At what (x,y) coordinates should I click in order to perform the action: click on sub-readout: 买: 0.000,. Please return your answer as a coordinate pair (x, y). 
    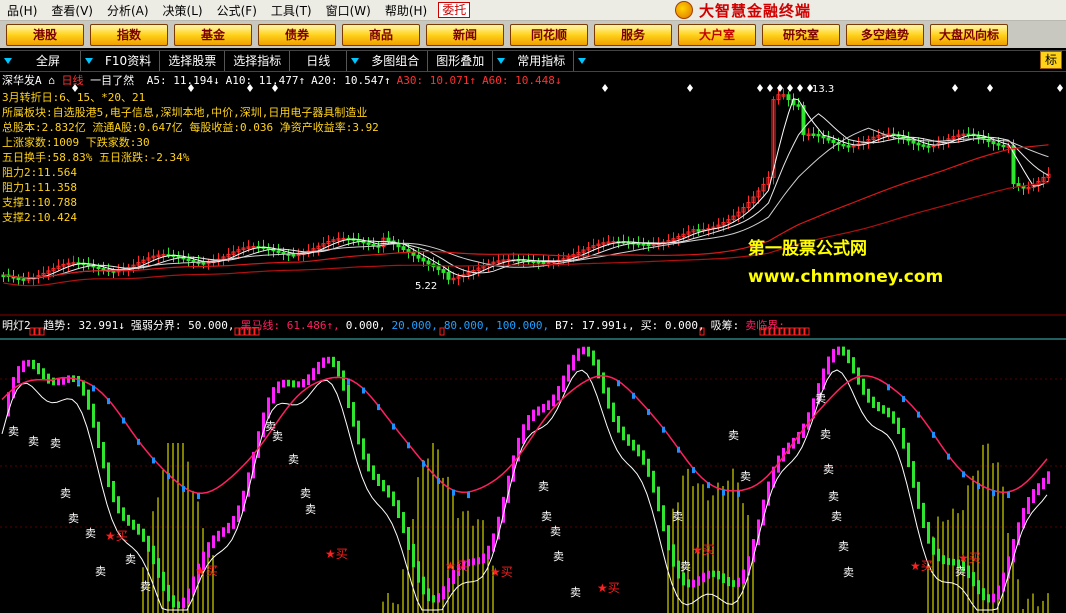
    Looking at the image, I should click on (672, 325).